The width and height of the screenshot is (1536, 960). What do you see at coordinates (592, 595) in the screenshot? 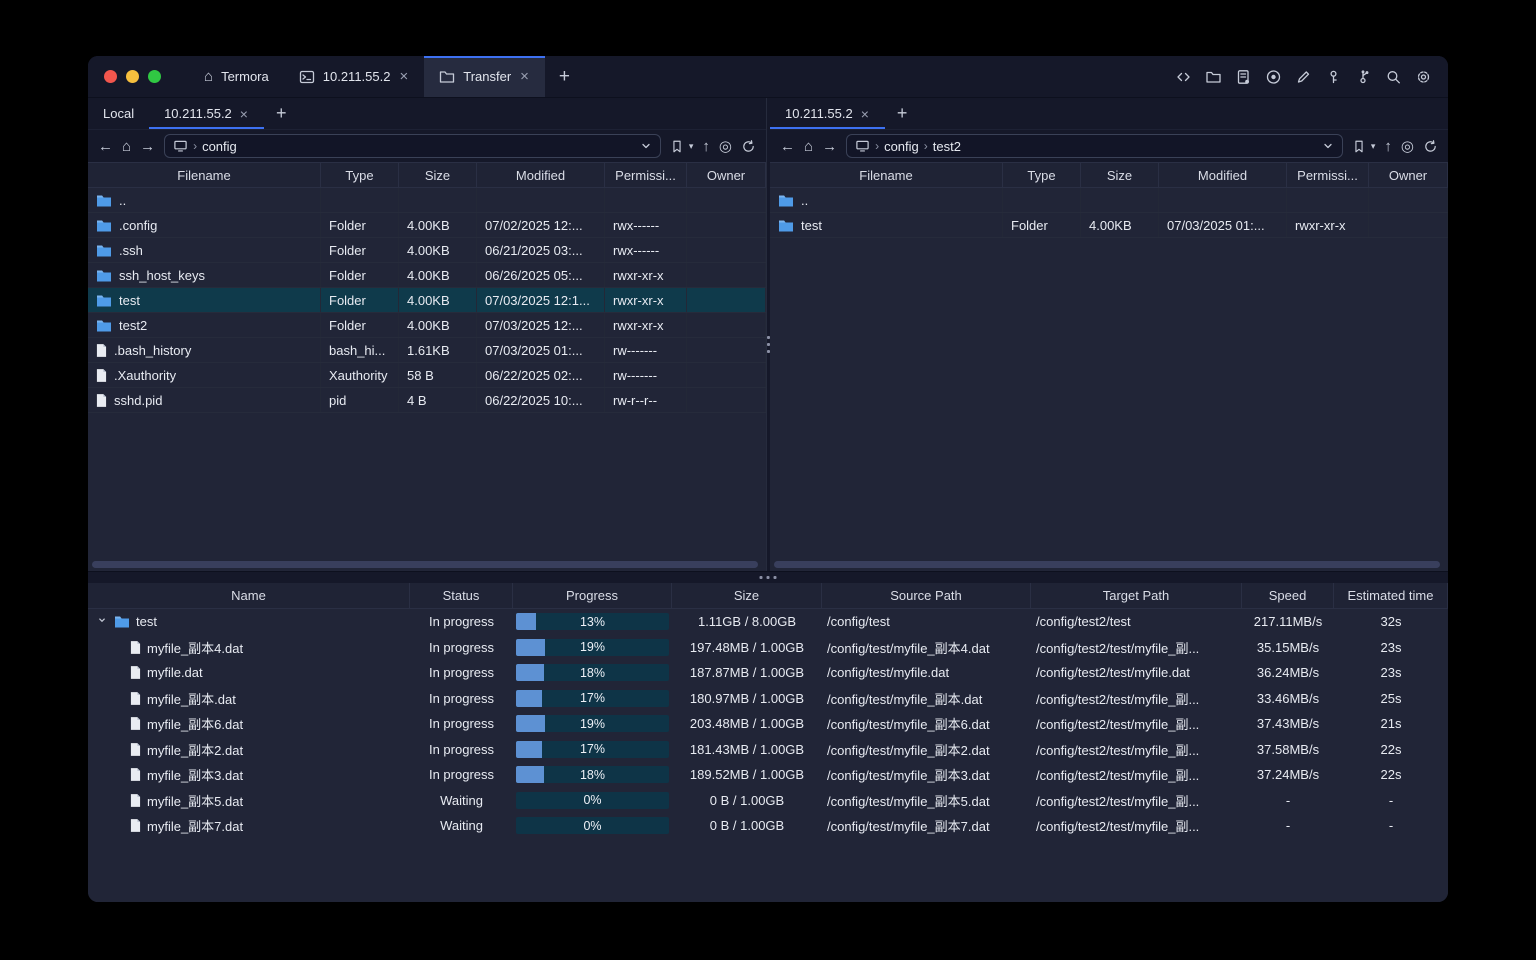
I see `col-progress: Progress` at bounding box center [592, 595].